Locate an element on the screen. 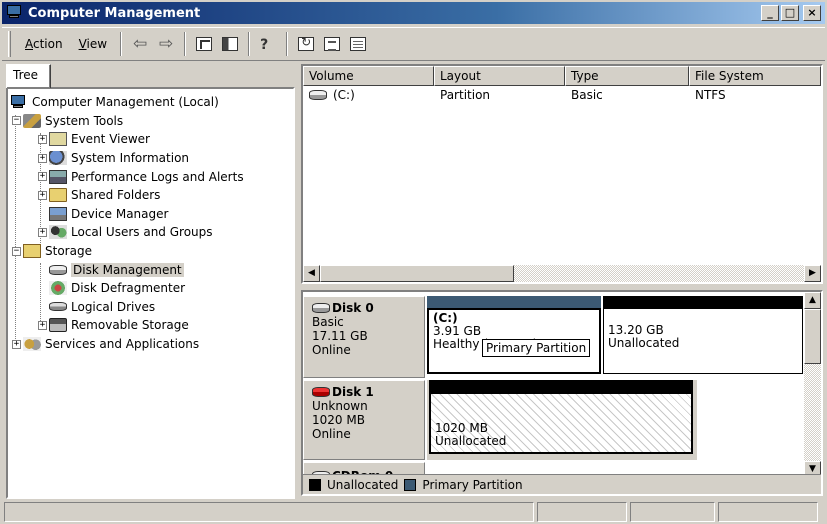  scroll-left-icon: ◀ is located at coordinates (311, 273).